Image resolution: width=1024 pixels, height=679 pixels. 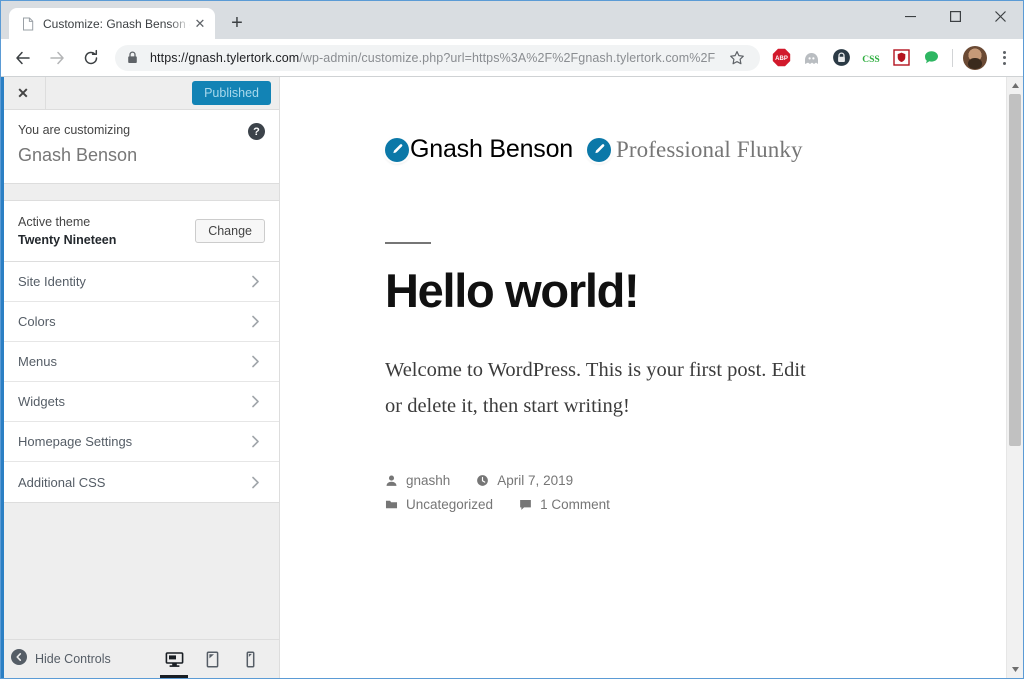 What do you see at coordinates (952, 57) in the screenshot?
I see `toolbar-divider` at bounding box center [952, 57].